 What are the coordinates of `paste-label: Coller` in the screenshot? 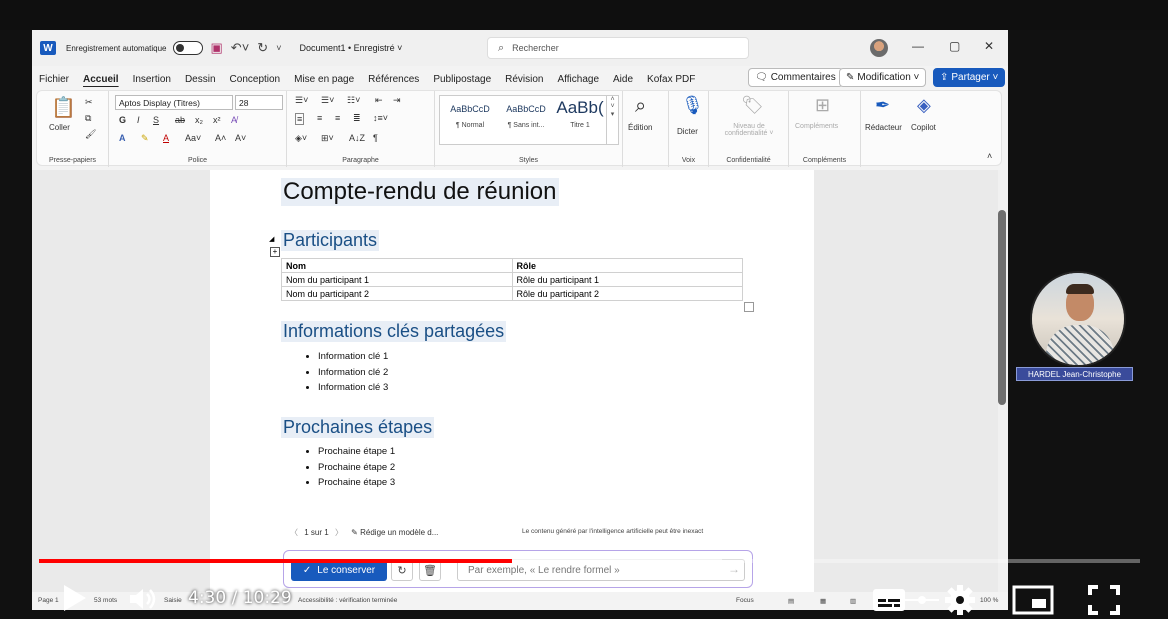 It's located at (59, 127).